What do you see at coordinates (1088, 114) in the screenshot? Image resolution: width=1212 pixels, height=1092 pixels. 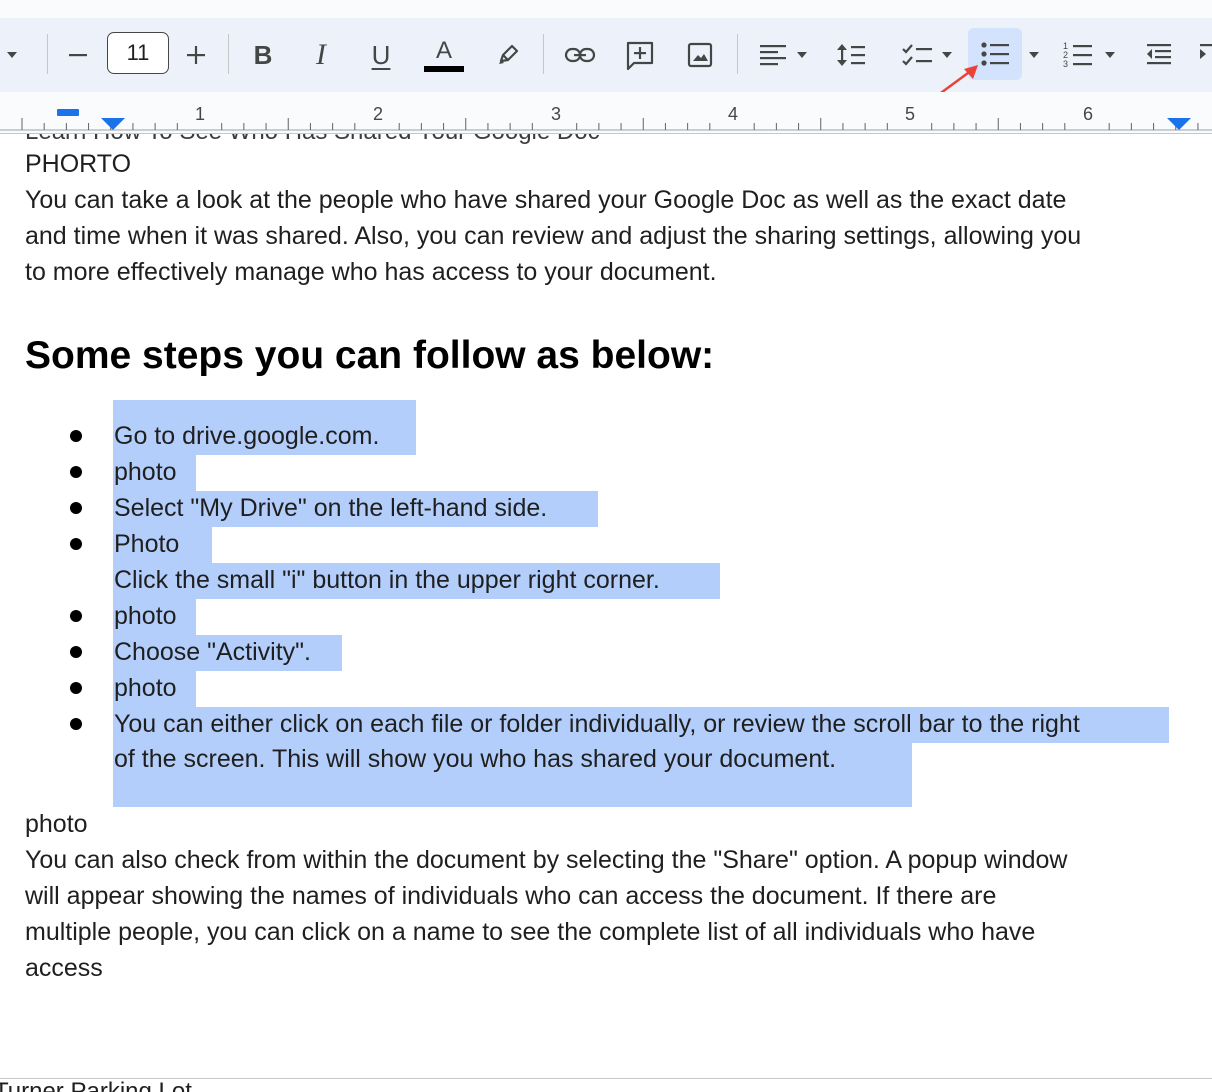 I see `ruler-number: 6` at bounding box center [1088, 114].